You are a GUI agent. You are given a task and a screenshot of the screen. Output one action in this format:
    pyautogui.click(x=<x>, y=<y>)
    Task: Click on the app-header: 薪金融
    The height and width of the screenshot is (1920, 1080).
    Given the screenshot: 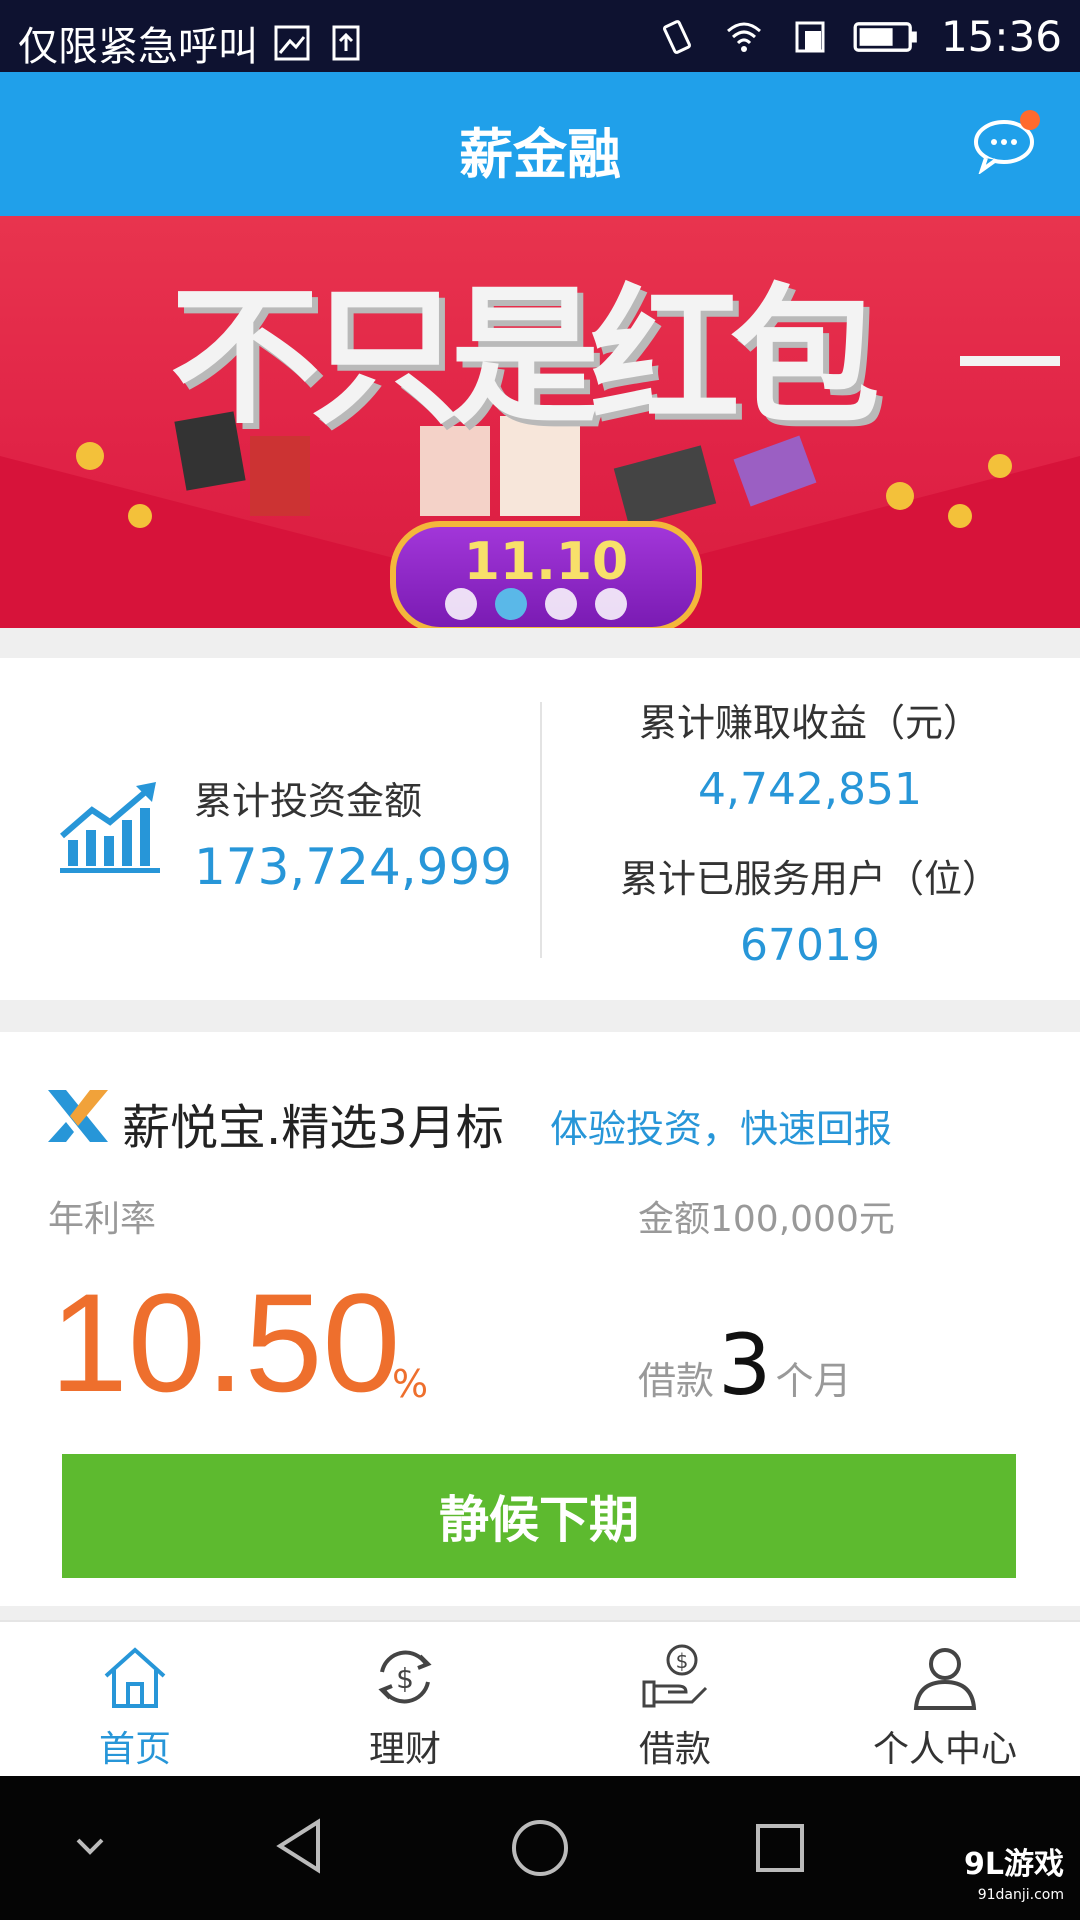 What is the action you would take?
    pyautogui.click(x=540, y=144)
    